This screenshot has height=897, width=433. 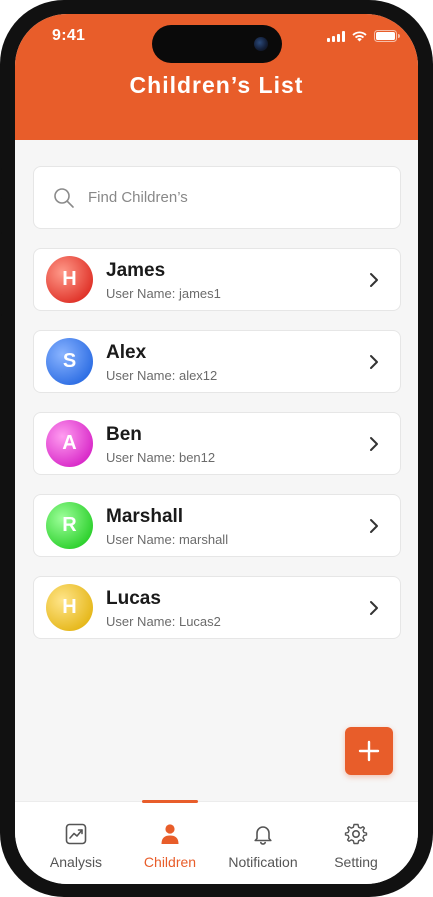 I want to click on child-name: Alex, so click(x=126, y=352).